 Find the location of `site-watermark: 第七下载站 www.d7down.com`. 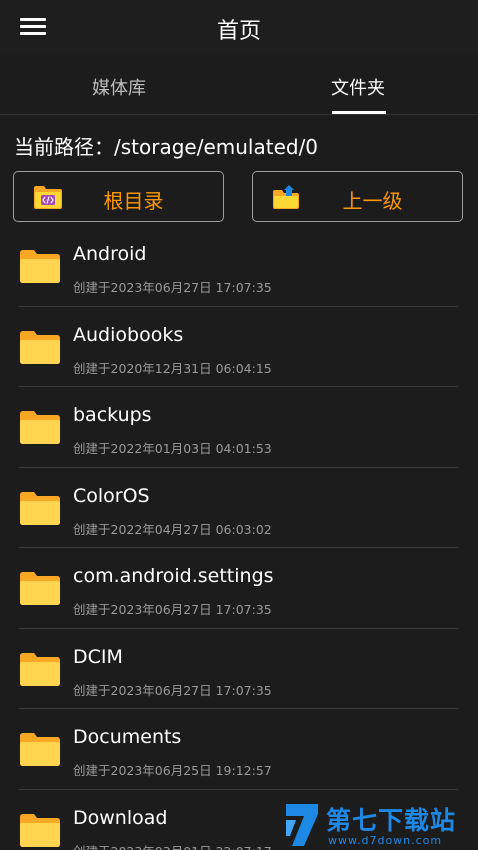

site-watermark: 第七下载站 www.d7down.com is located at coordinates (380, 825).